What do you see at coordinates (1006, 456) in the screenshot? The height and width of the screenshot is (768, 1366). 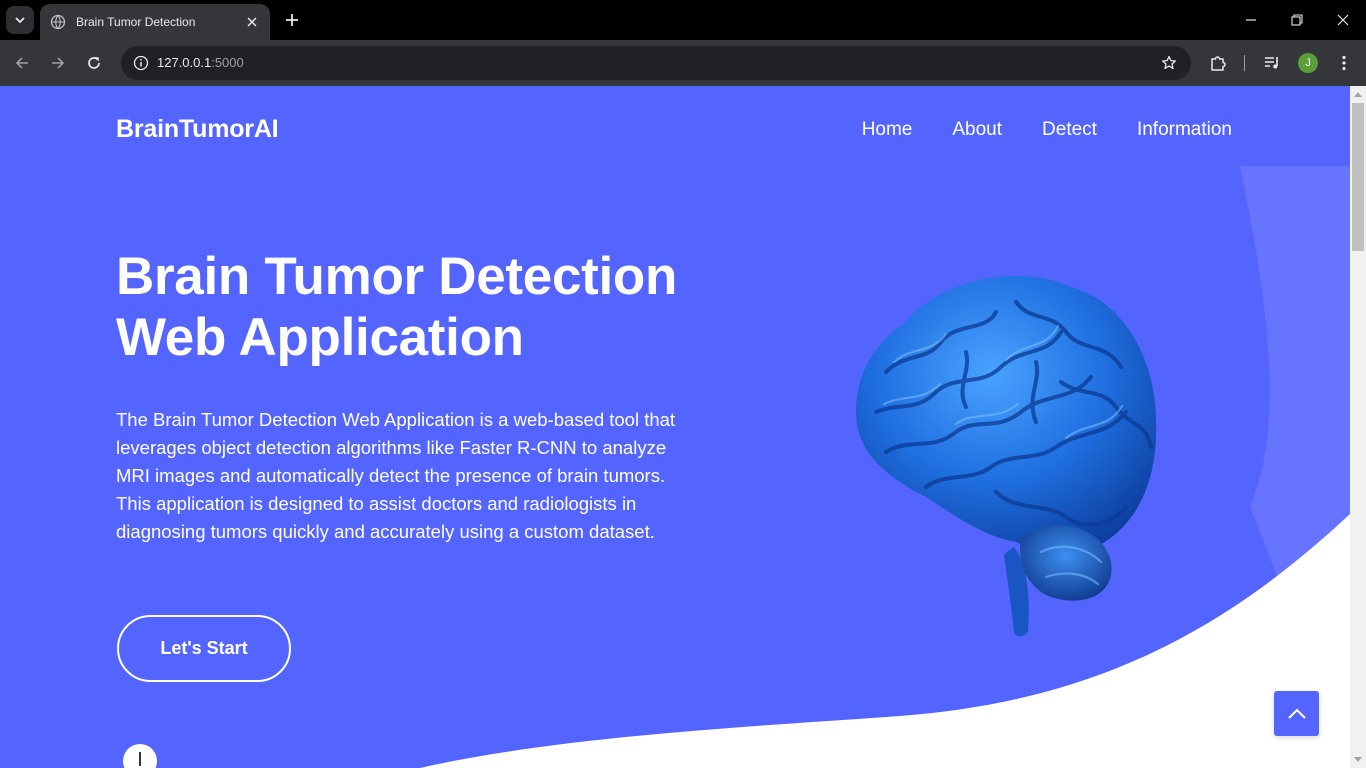 I see `brain-illustration` at bounding box center [1006, 456].